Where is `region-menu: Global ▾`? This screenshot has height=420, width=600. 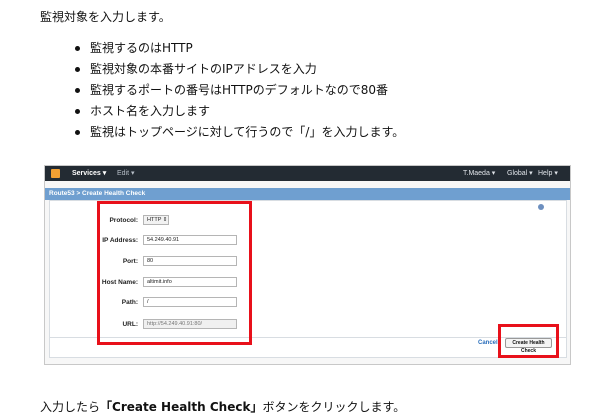 region-menu: Global ▾ is located at coordinates (520, 173).